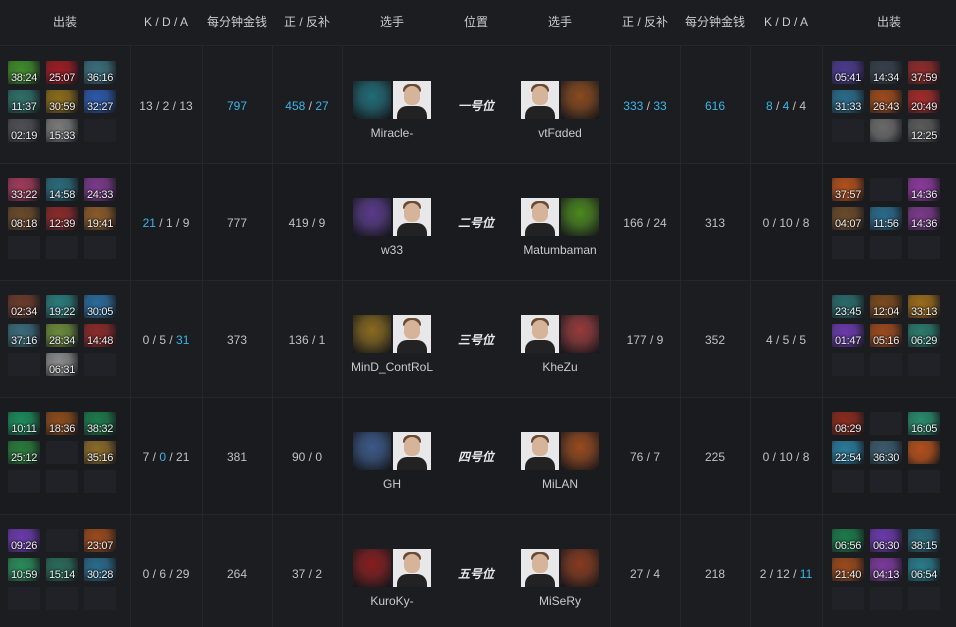  I want to click on item-icon: 05:16, so click(886, 335).